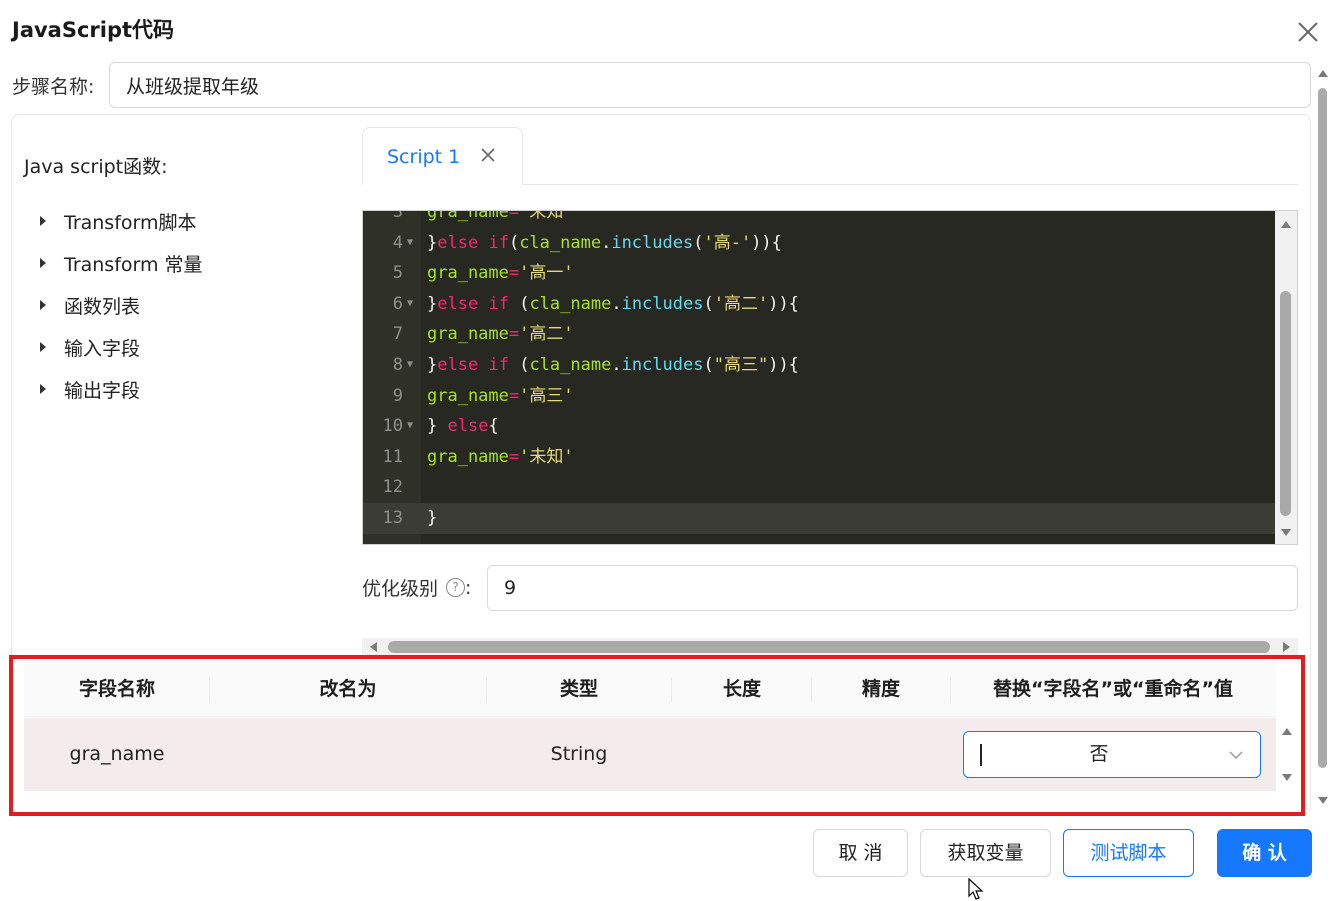  What do you see at coordinates (892, 588) in the screenshot?
I see `optimize-level-input` at bounding box center [892, 588].